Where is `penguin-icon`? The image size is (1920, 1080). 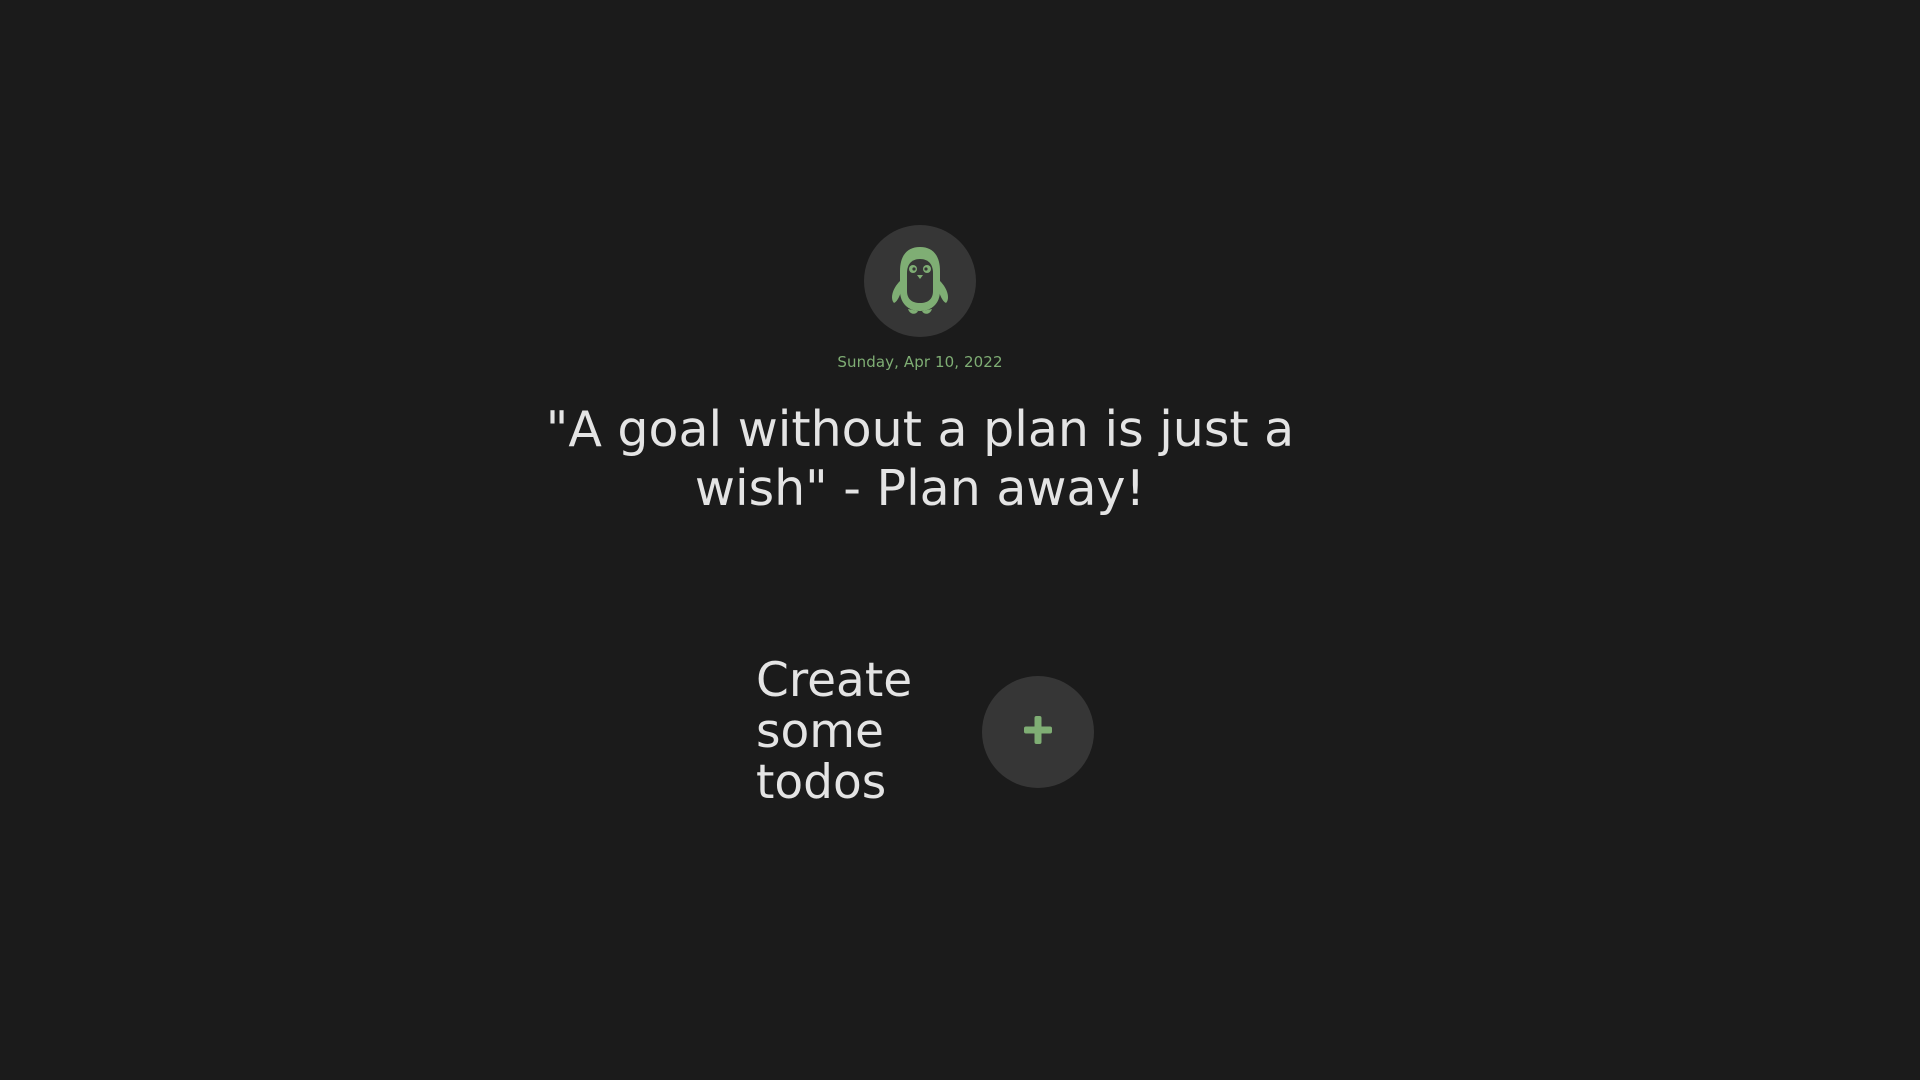 penguin-icon is located at coordinates (920, 281).